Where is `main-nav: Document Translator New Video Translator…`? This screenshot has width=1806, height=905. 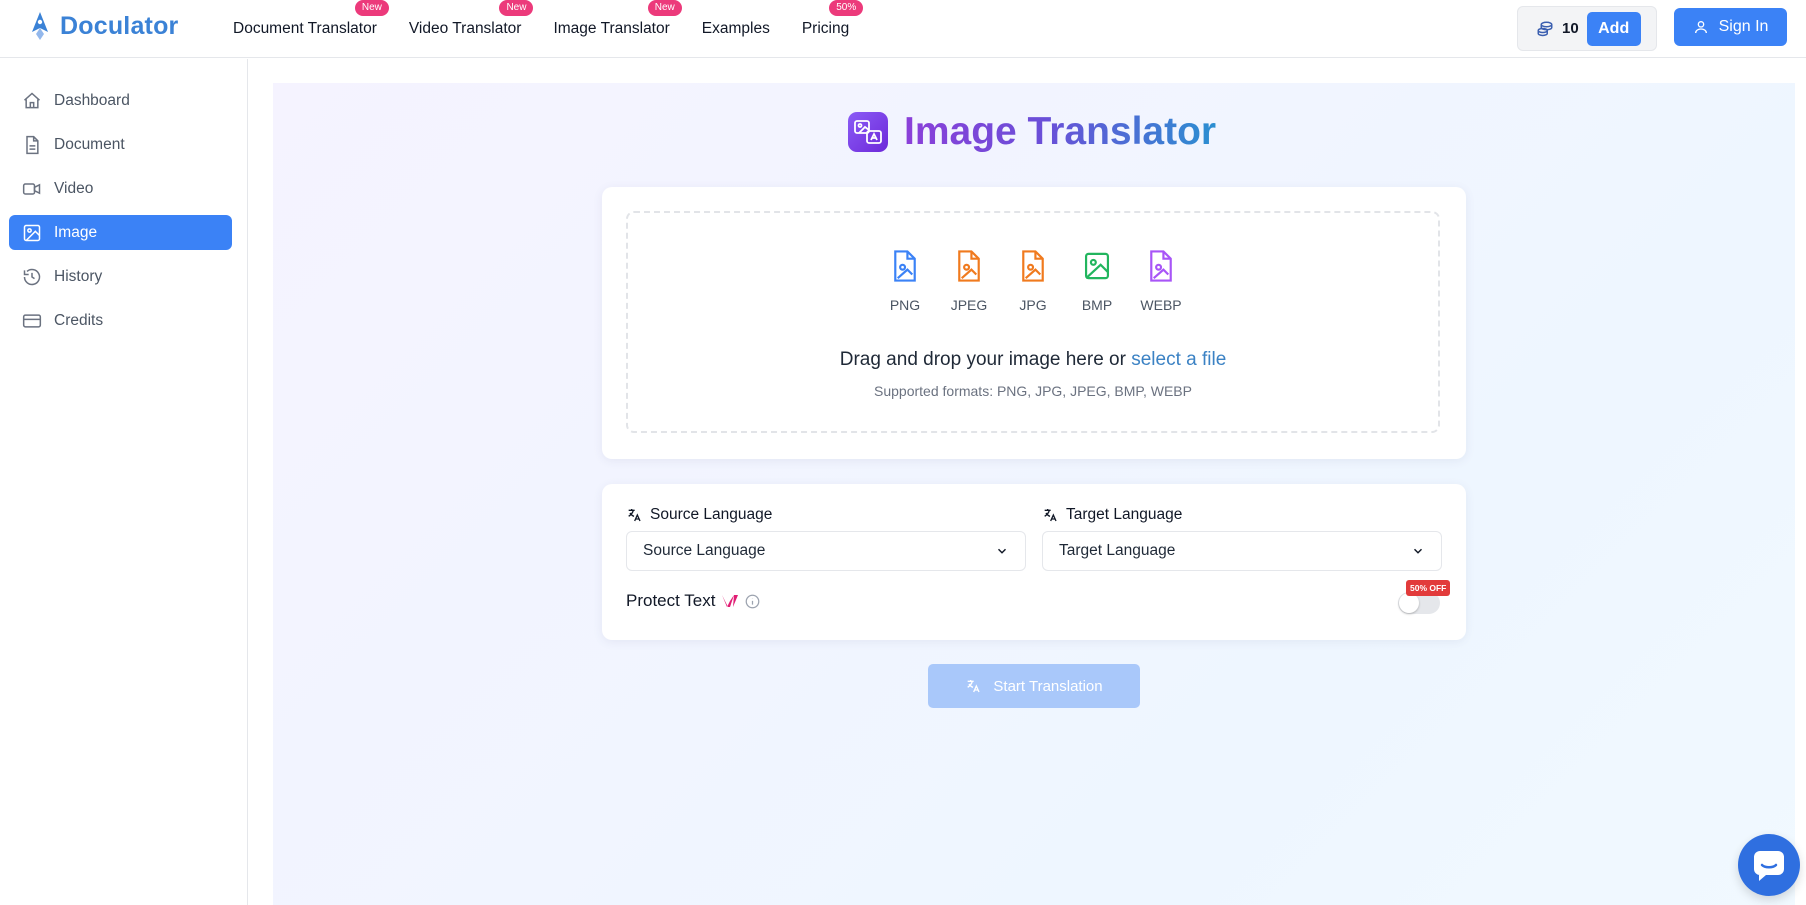 main-nav: Document Translator New Video Translator… is located at coordinates (557, 29).